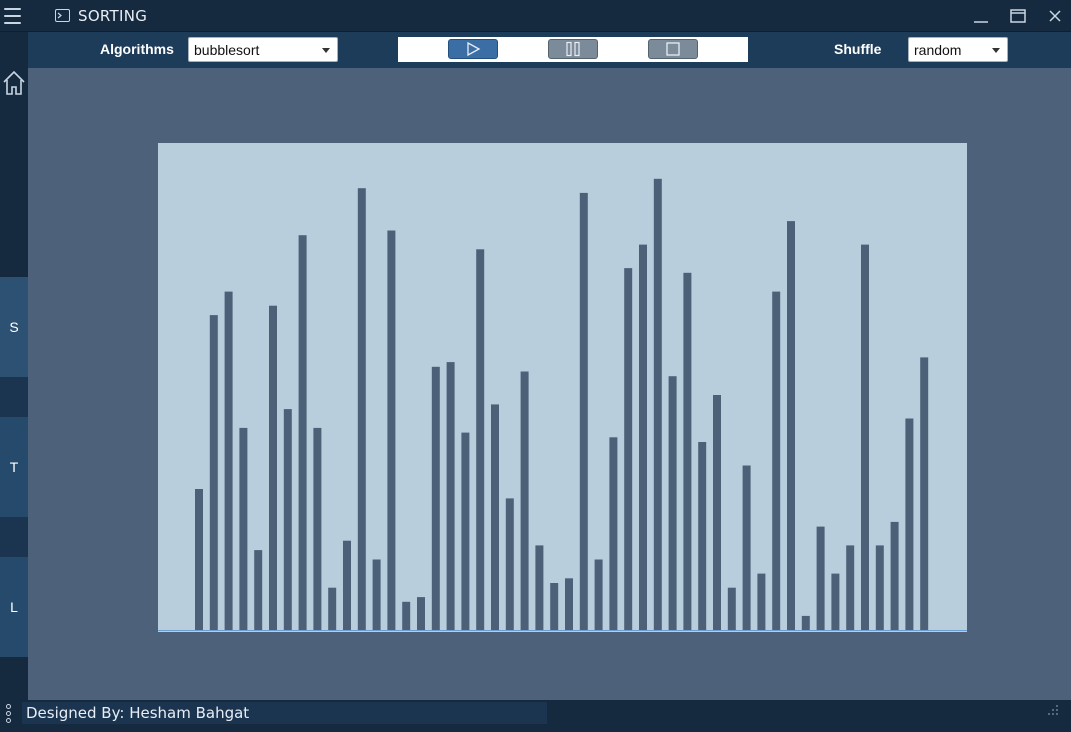 The image size is (1071, 732). I want to click on side-navigation: S T L, so click(14, 366).